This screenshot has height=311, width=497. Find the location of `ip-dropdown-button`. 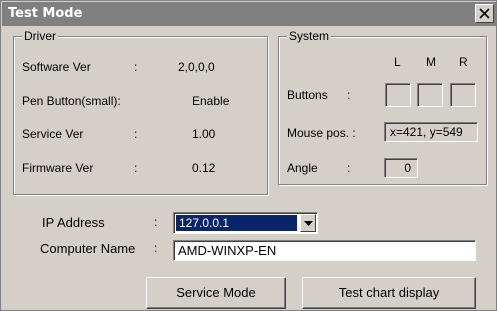

ip-dropdown-button is located at coordinates (308, 223).